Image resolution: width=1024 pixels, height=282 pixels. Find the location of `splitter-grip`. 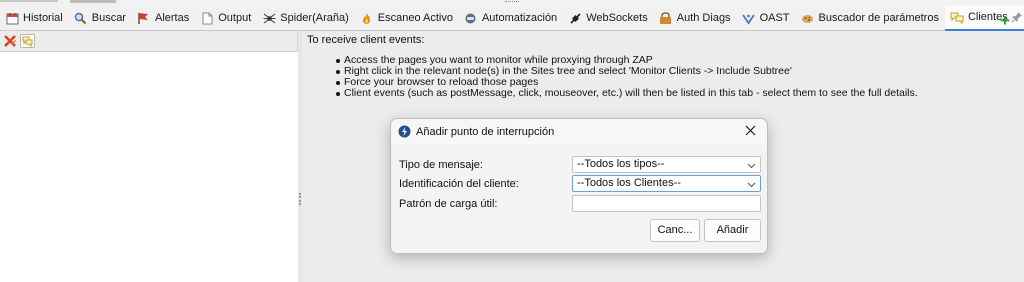

splitter-grip is located at coordinates (300, 199).